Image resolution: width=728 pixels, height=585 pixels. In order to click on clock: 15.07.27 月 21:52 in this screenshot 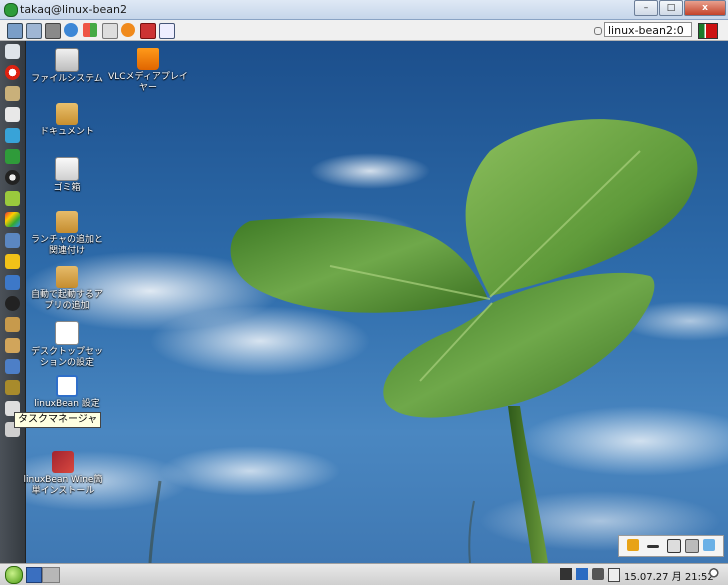, I will do `click(669, 575)`.